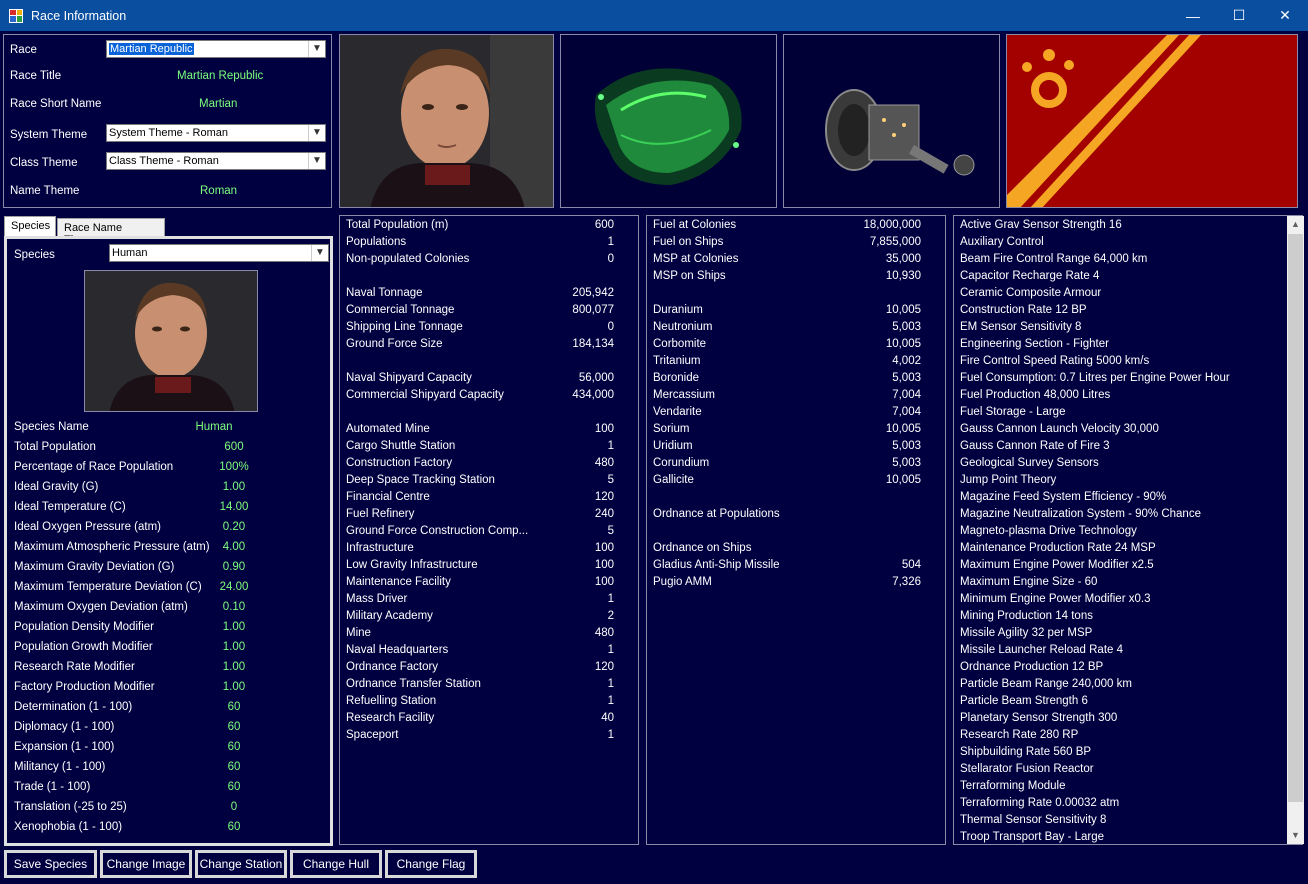 The image size is (1308, 884). I want to click on change-flag-button: Change Flag, so click(431, 864).